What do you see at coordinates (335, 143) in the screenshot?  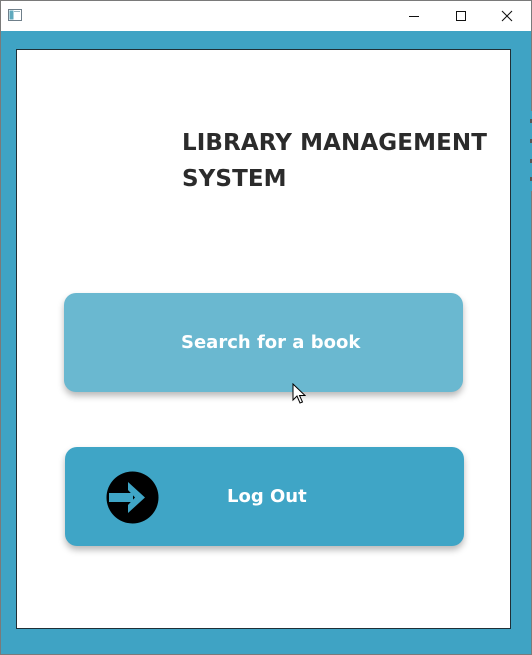 I see `page-title-line1: LIBRARY MANAGEMENT` at bounding box center [335, 143].